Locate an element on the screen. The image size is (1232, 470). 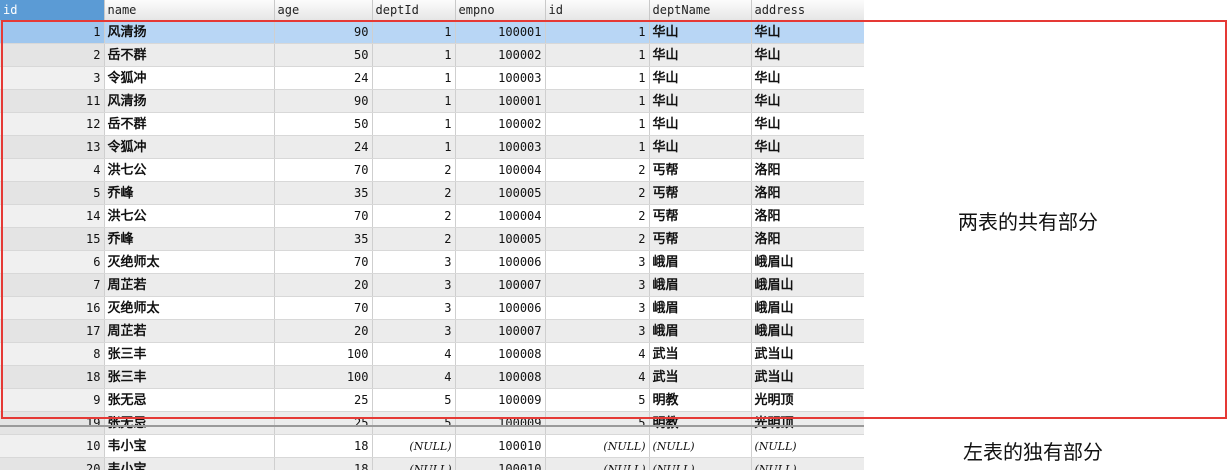
cell-id: 19 is located at coordinates (52, 423).